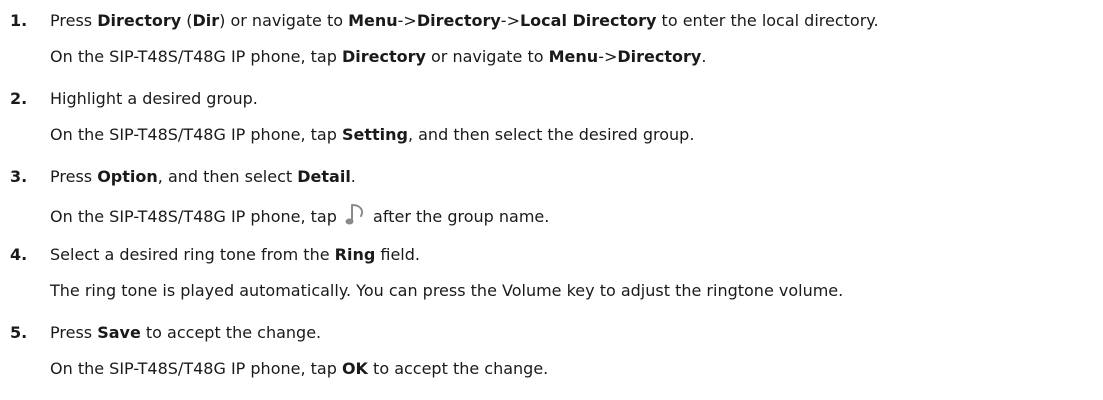 This screenshot has width=1103, height=400. Describe the element at coordinates (19, 176) in the screenshot. I see `step-number: 3.` at that location.